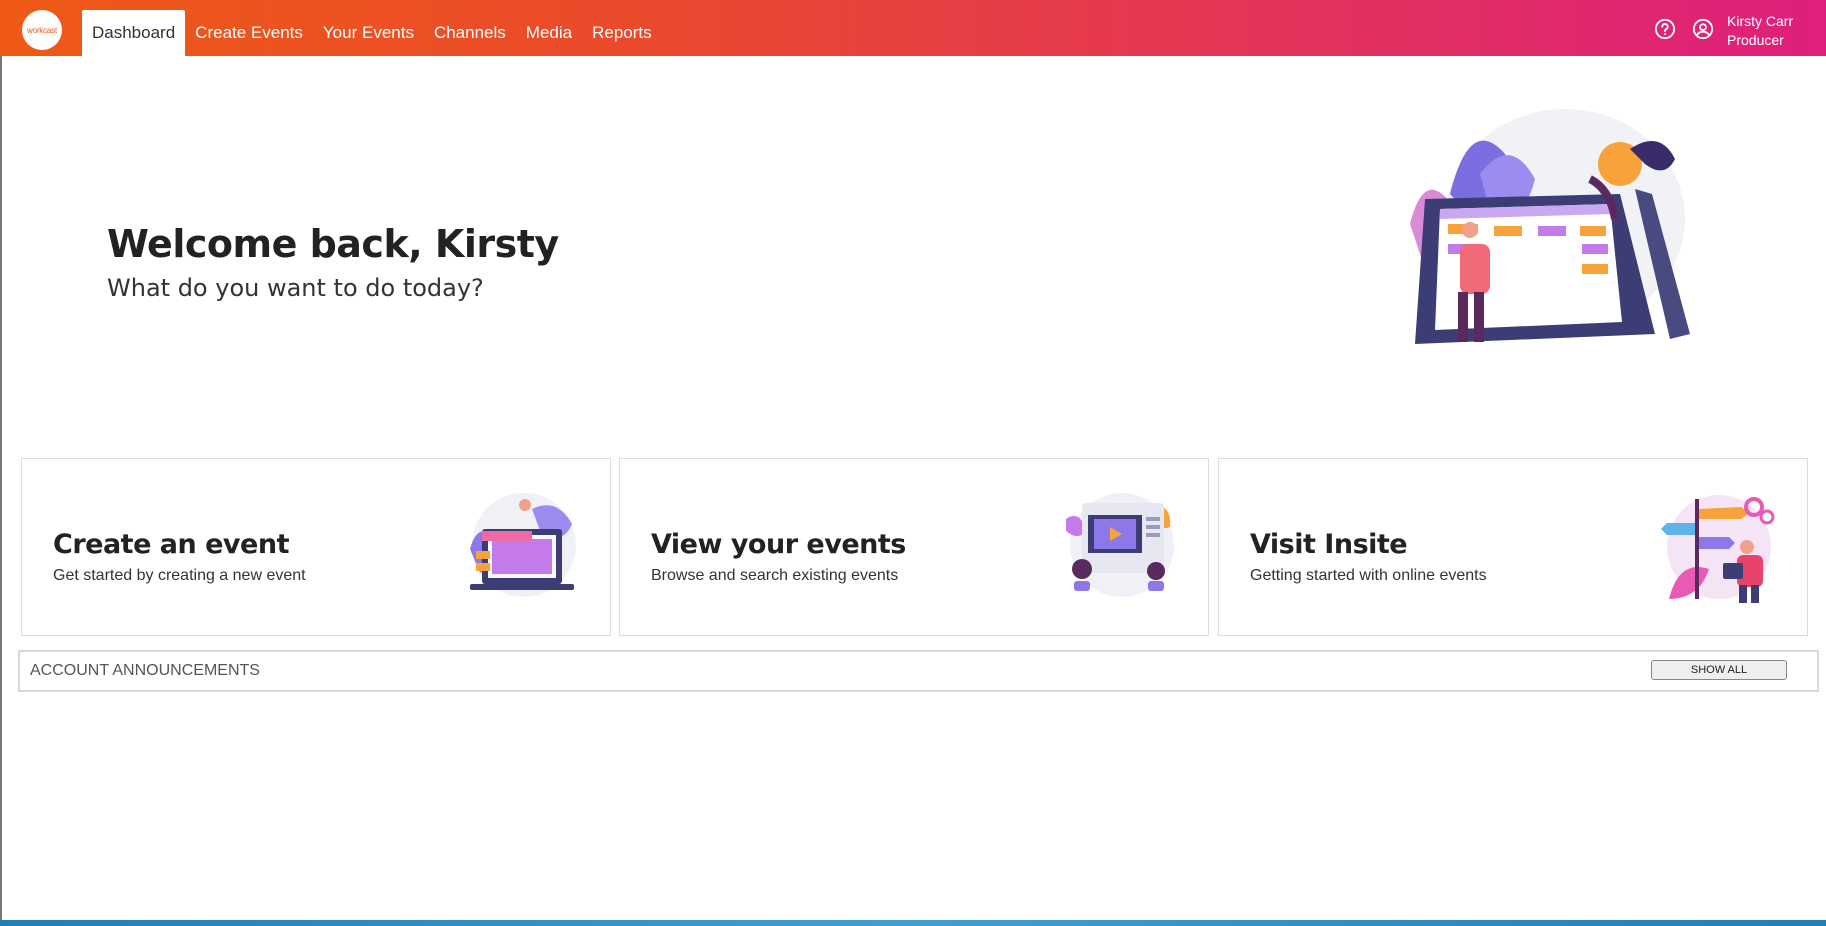 The image size is (1826, 926). I want to click on card-description: Browse and search existing events, so click(775, 575).